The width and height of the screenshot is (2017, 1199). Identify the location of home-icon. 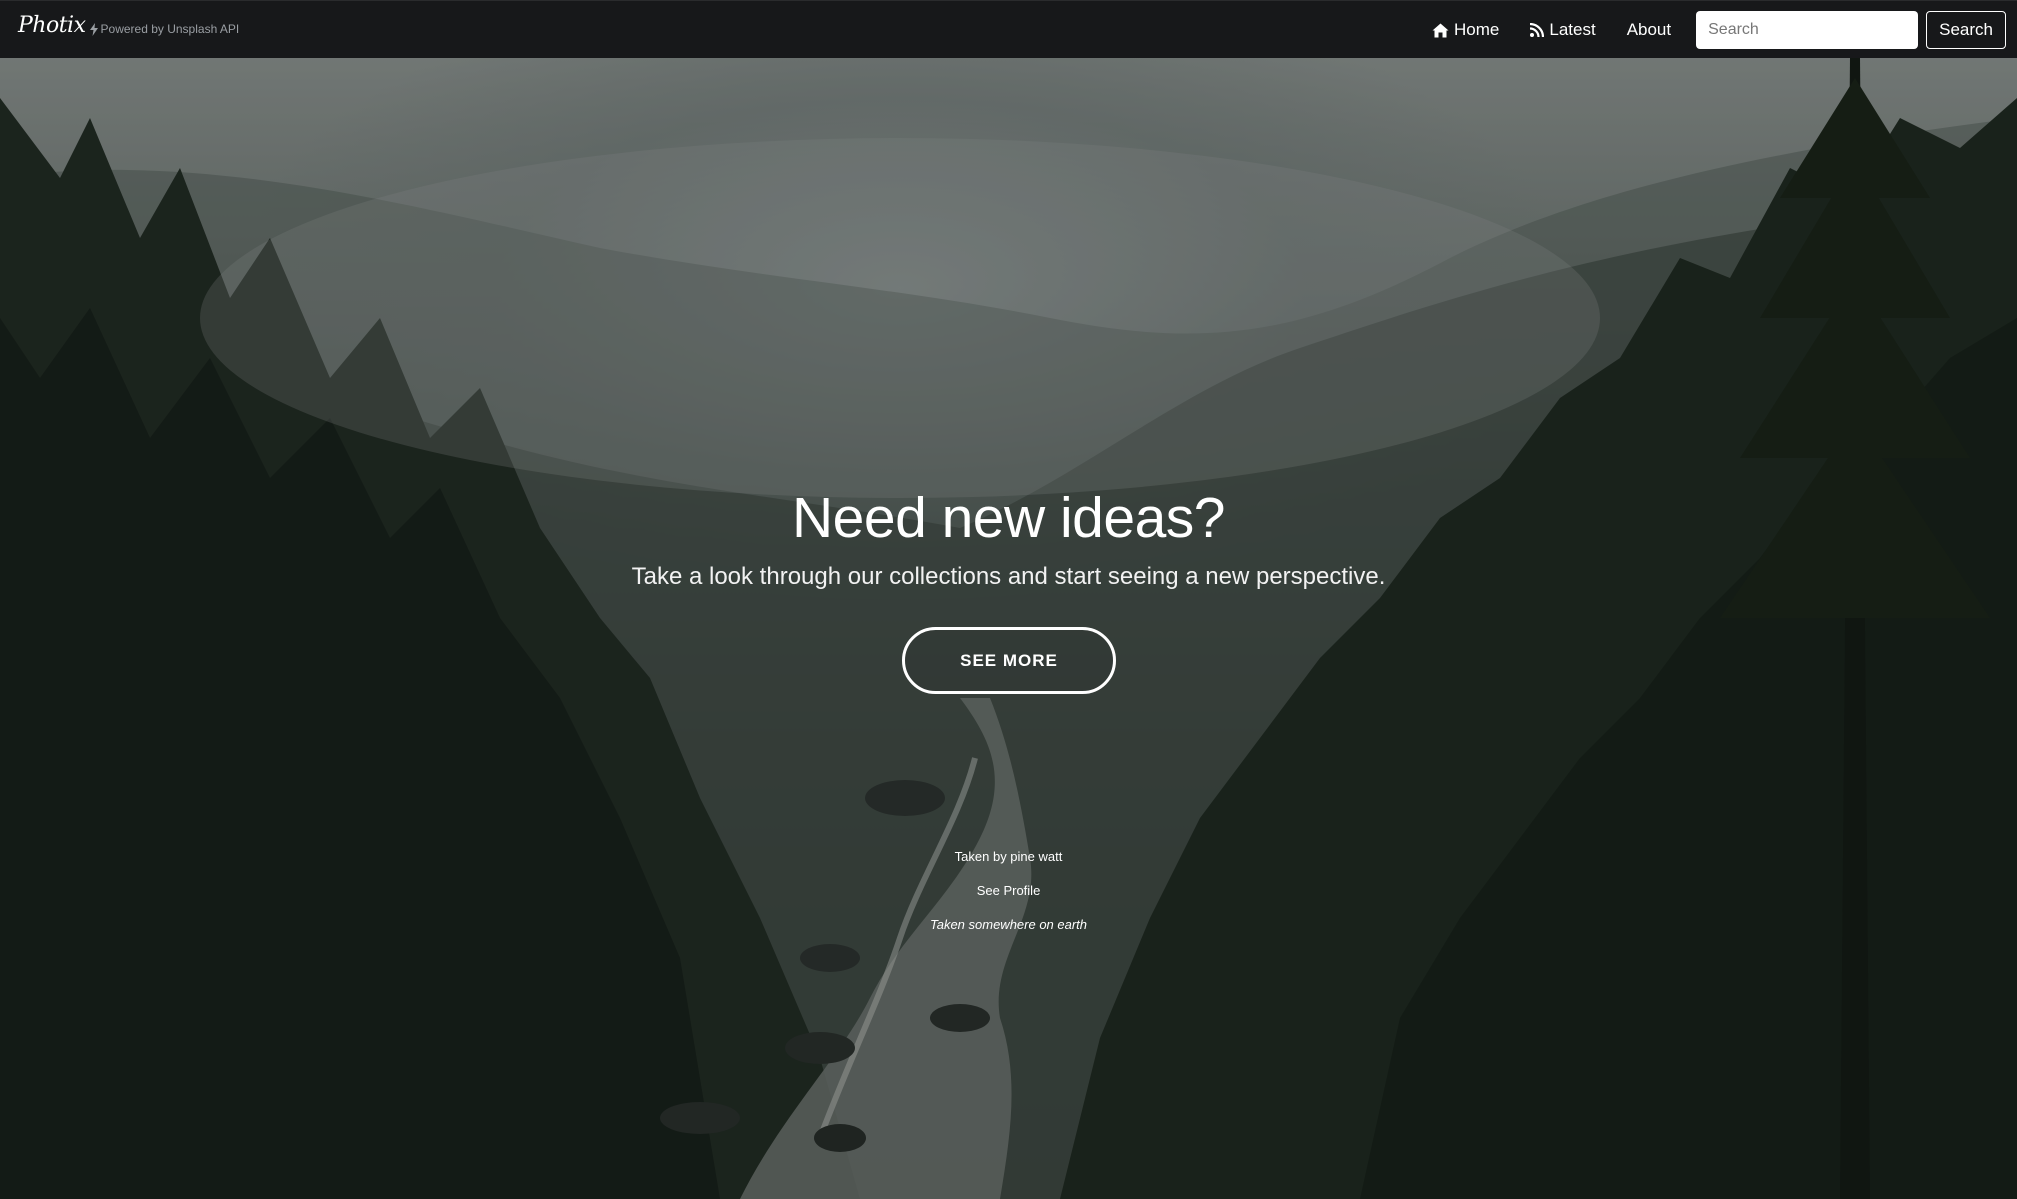
(1440, 30).